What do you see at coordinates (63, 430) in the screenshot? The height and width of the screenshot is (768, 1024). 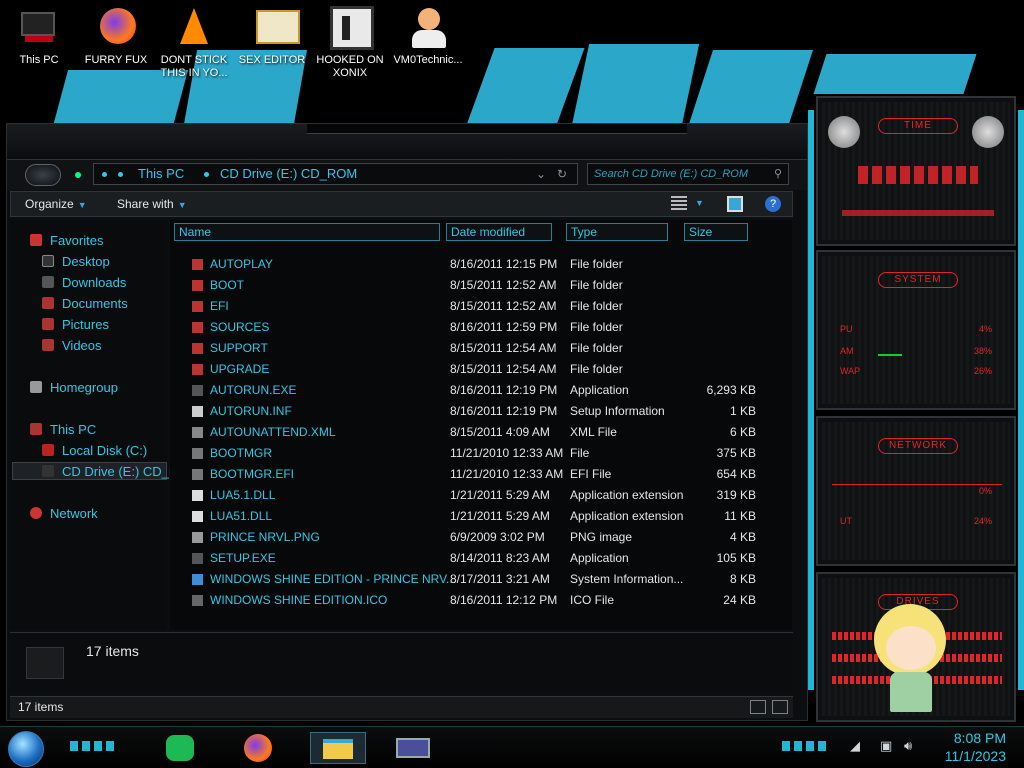 I see `nav-this-pc: This PC` at bounding box center [63, 430].